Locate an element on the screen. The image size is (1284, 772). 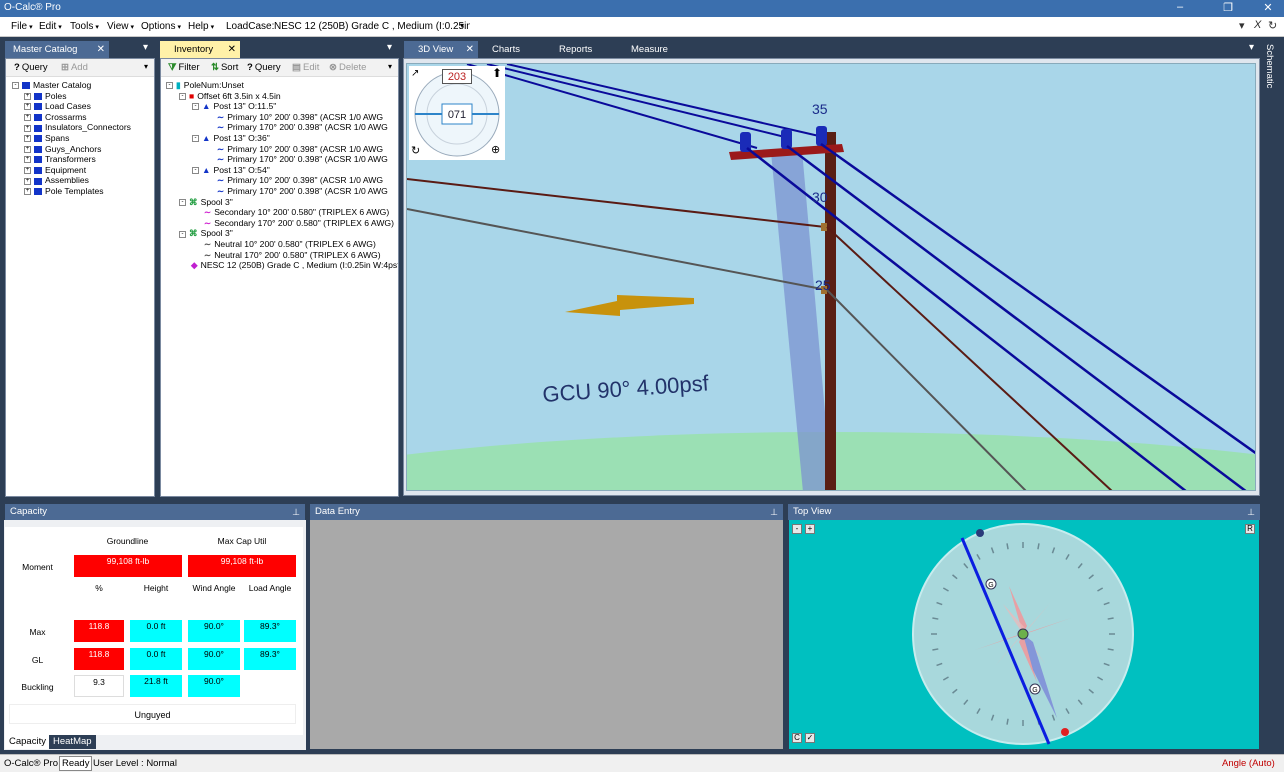
tree-item: + Pole Templates is located at coordinates (71, 191).